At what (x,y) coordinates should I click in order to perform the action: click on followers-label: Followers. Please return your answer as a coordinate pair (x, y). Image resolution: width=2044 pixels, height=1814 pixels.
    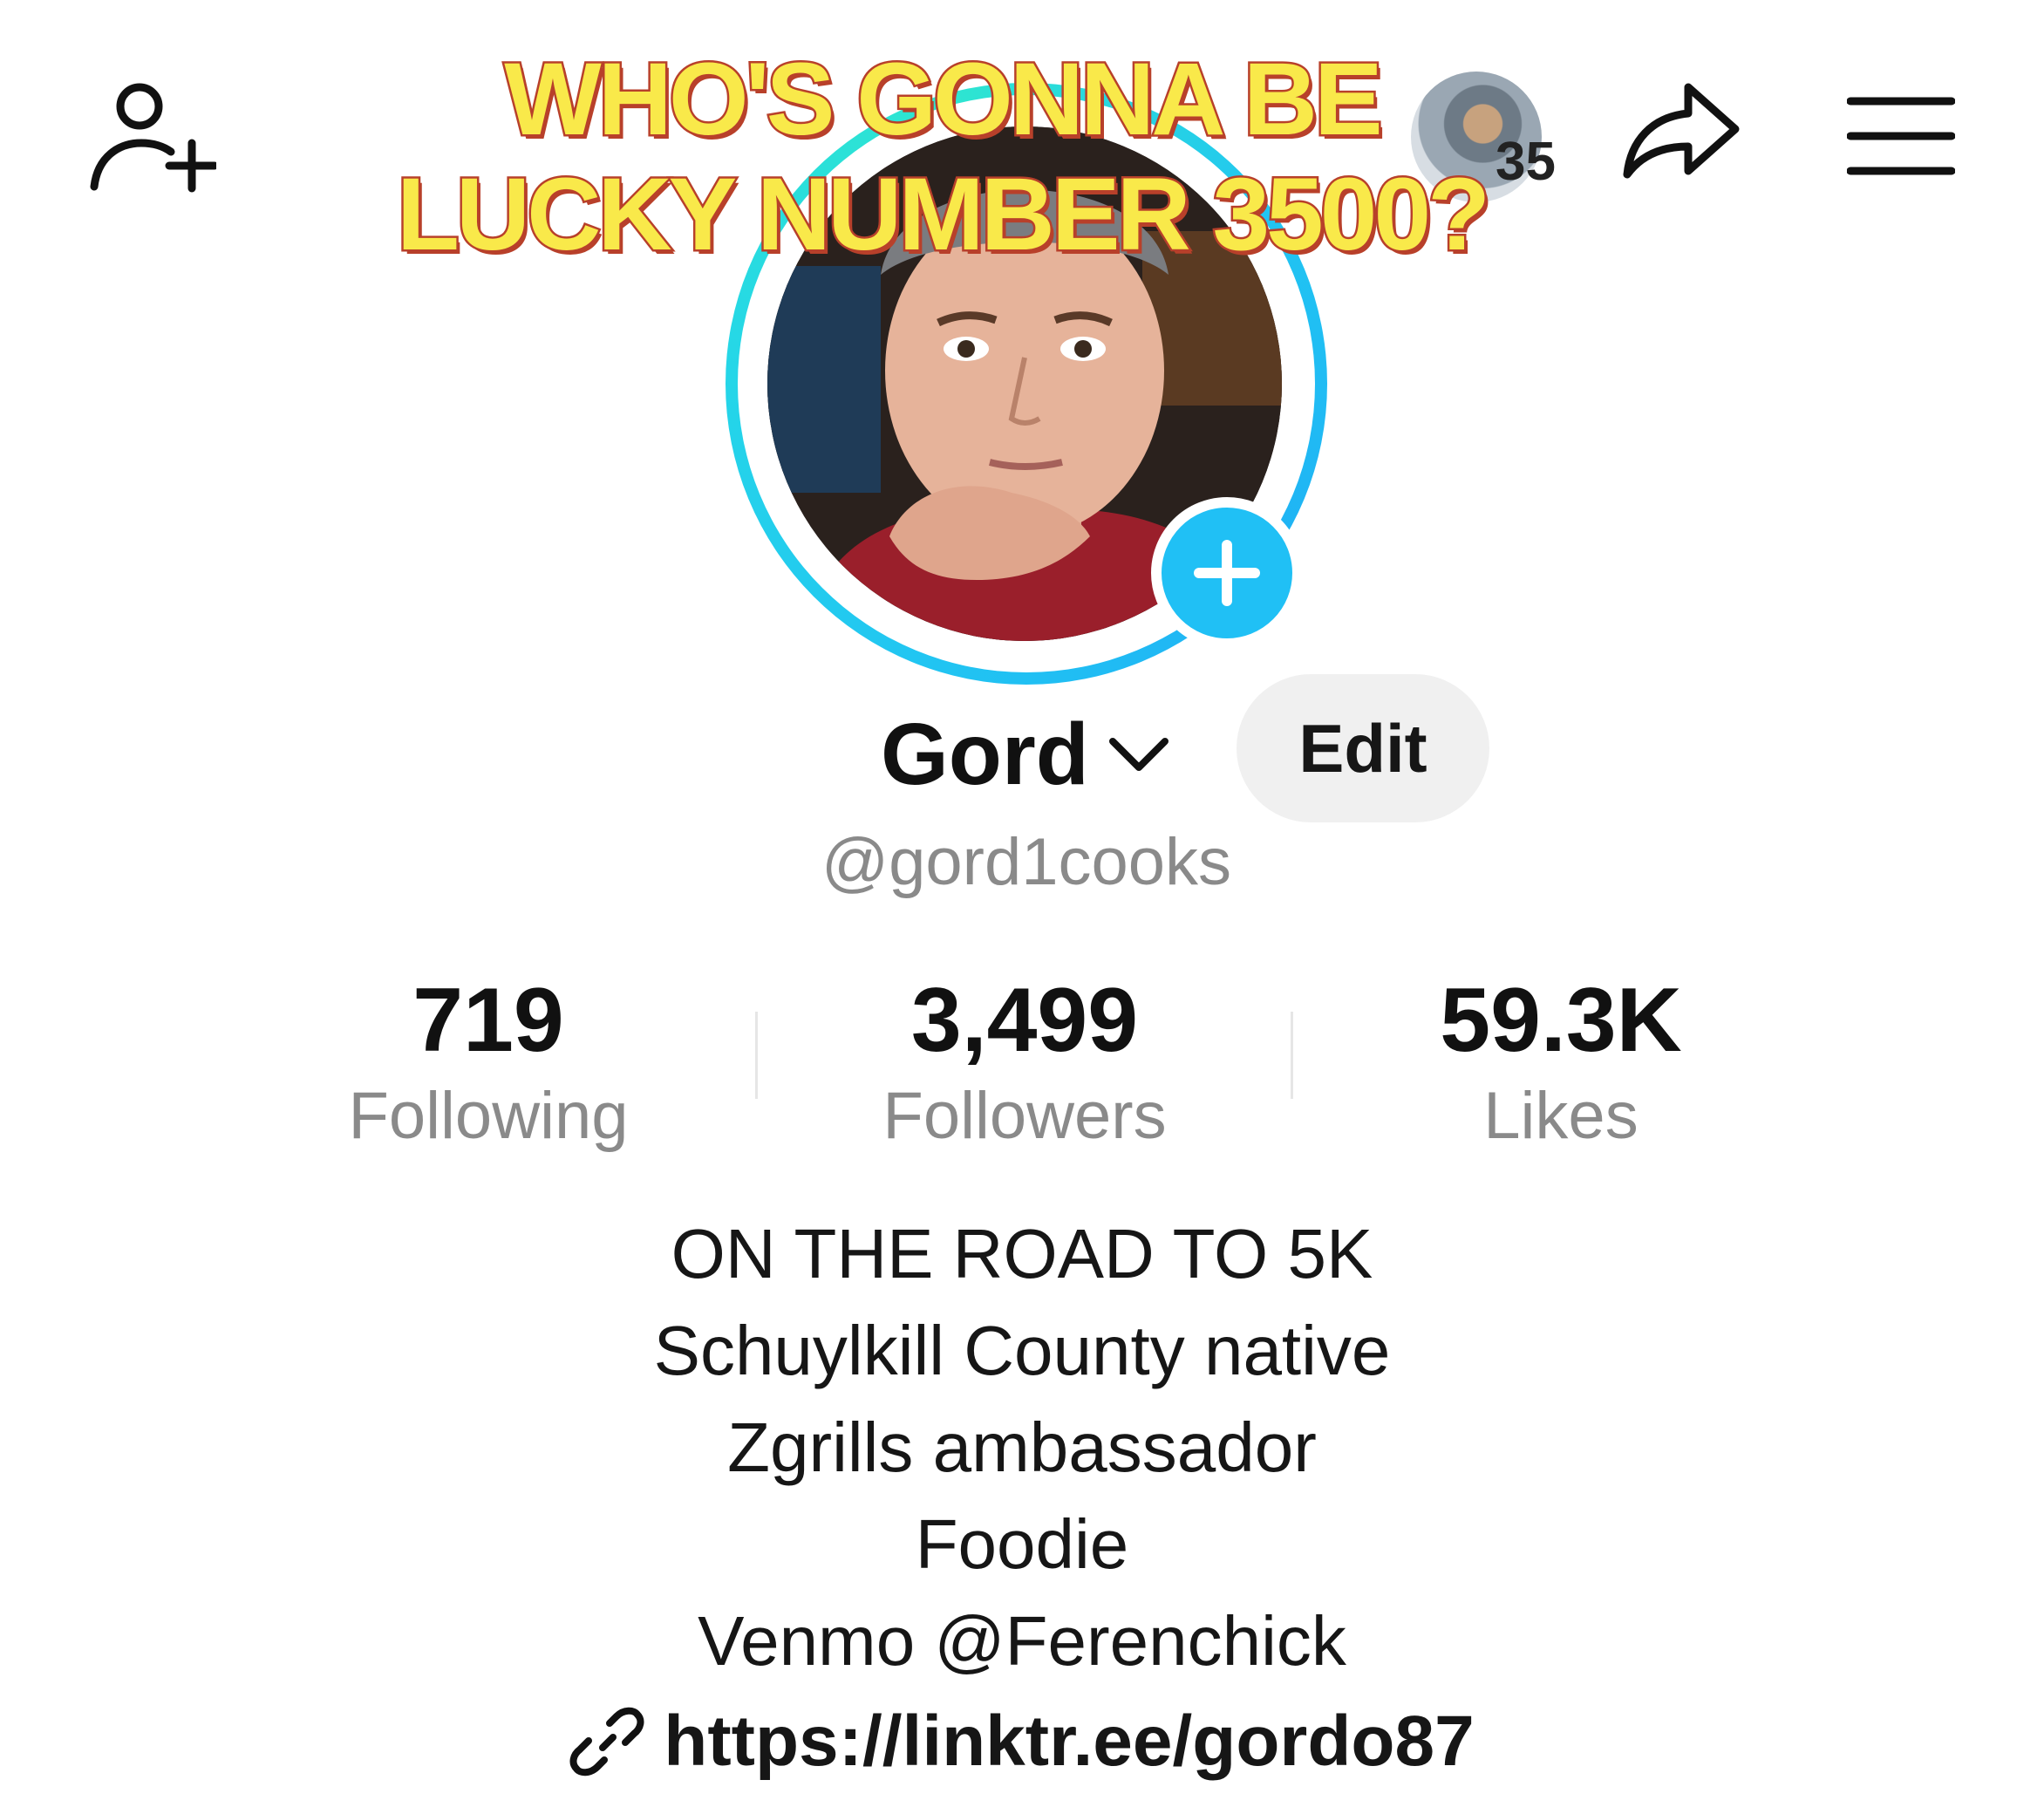
    Looking at the image, I should click on (1024, 1116).